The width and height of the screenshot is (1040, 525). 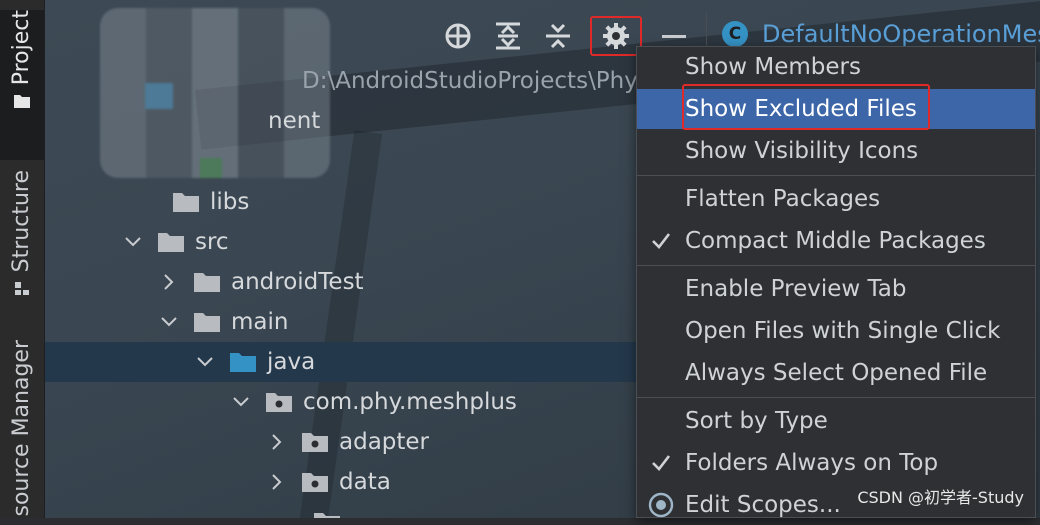 What do you see at coordinates (380, 242) in the screenshot?
I see `tree-row-src: src` at bounding box center [380, 242].